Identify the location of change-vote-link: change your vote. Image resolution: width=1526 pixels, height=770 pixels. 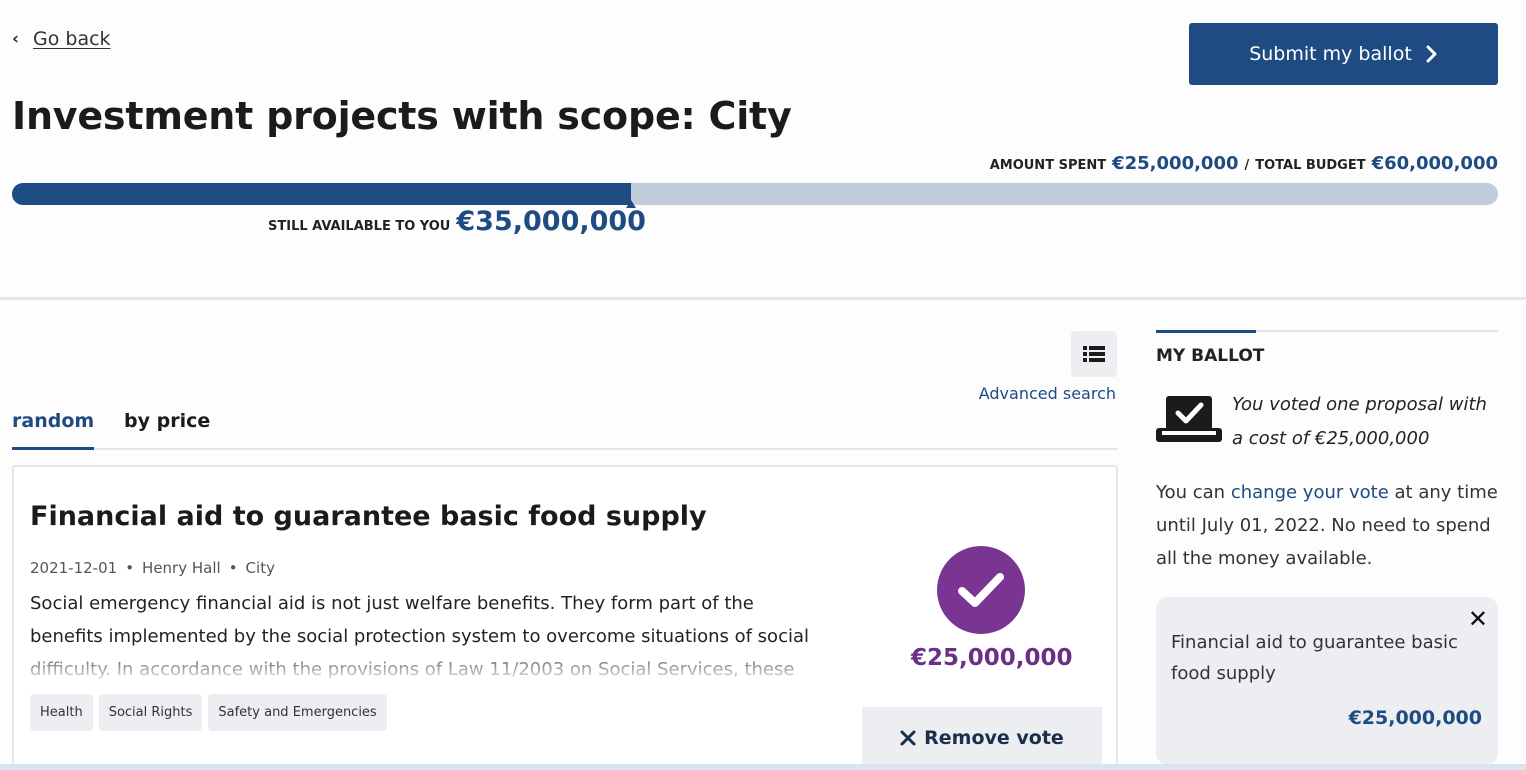
(1310, 492).